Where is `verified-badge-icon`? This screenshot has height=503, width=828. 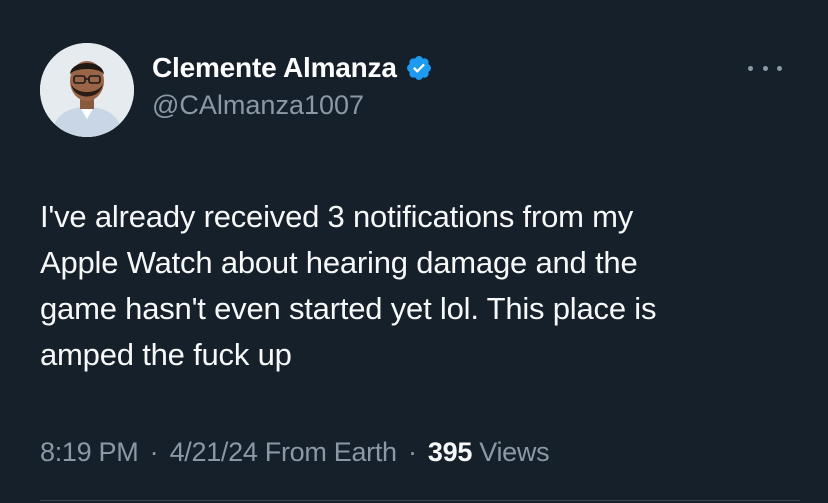 verified-badge-icon is located at coordinates (419, 68).